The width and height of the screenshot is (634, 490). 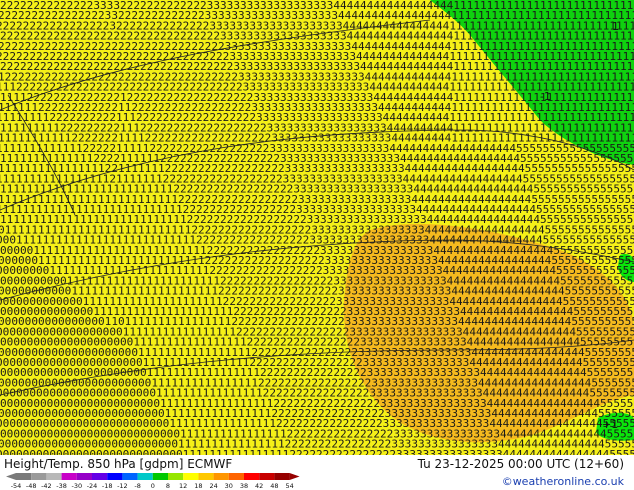 I want to click on scale-tick-label: -42, so click(x=46, y=486).